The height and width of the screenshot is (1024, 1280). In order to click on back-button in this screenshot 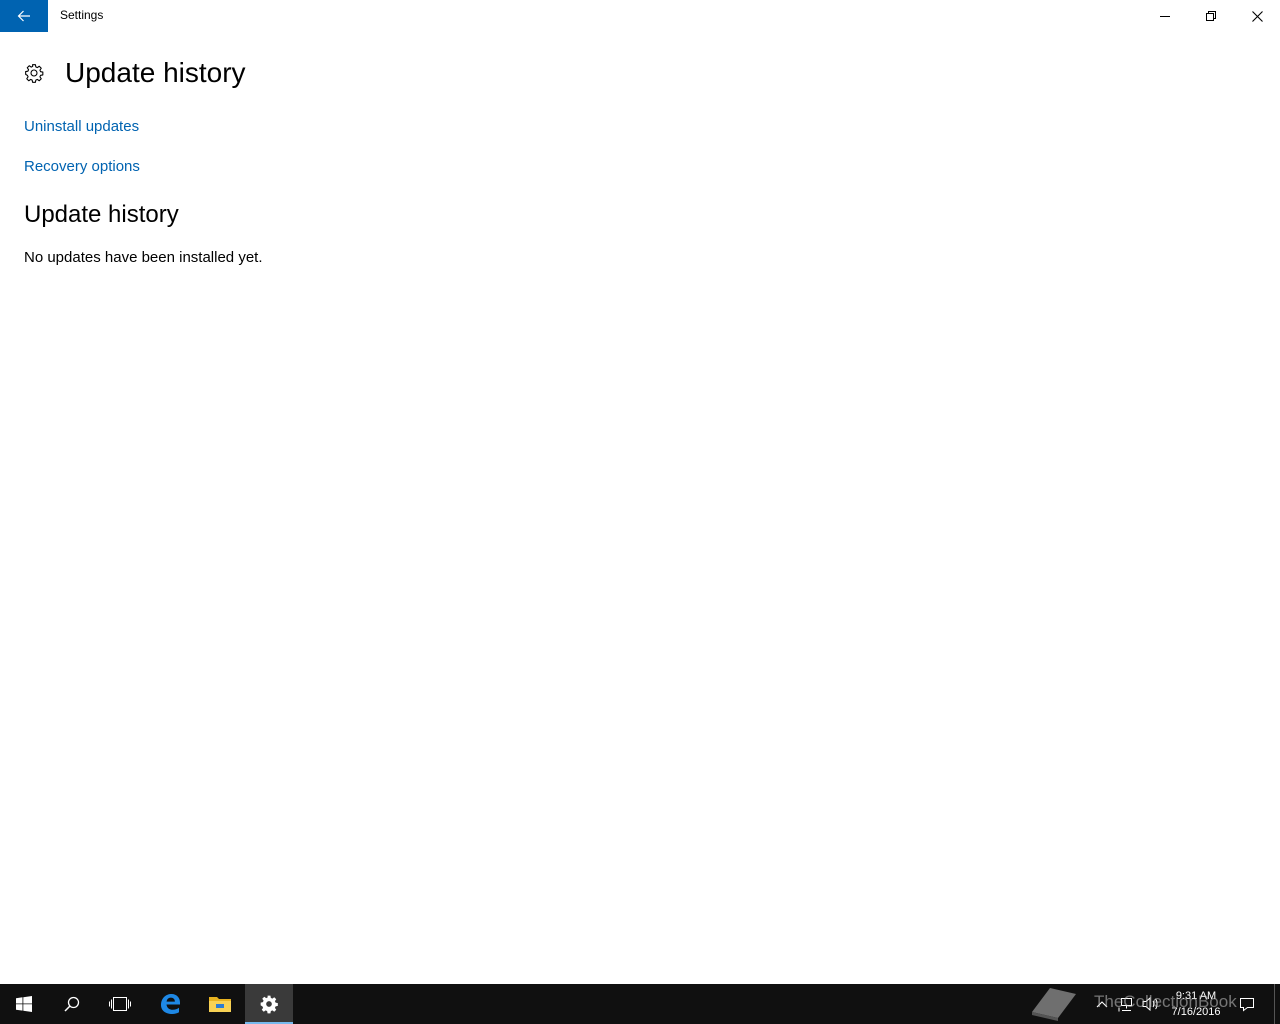, I will do `click(24, 16)`.